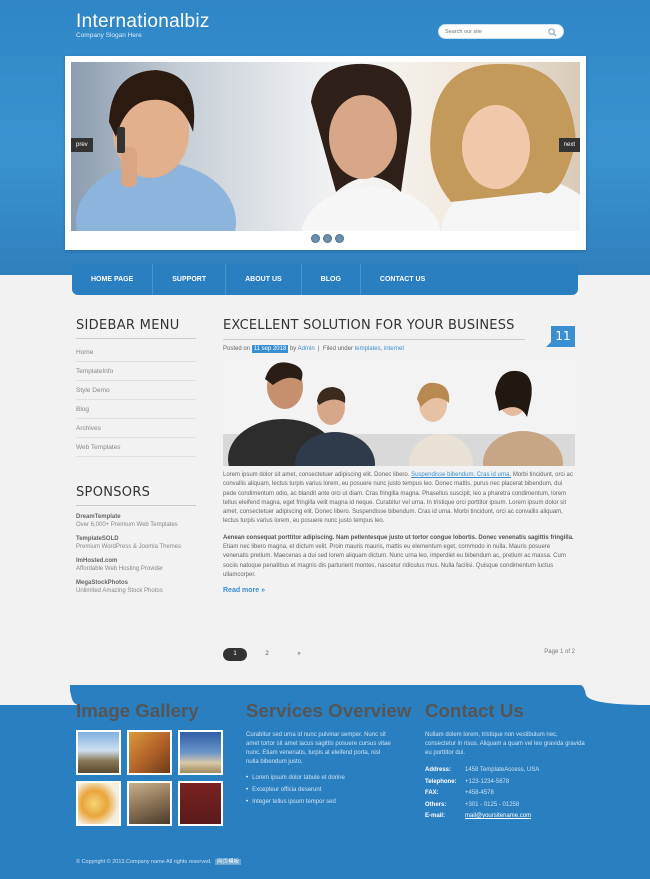  Describe the element at coordinates (151, 778) in the screenshot. I see `image-gallery` at that location.